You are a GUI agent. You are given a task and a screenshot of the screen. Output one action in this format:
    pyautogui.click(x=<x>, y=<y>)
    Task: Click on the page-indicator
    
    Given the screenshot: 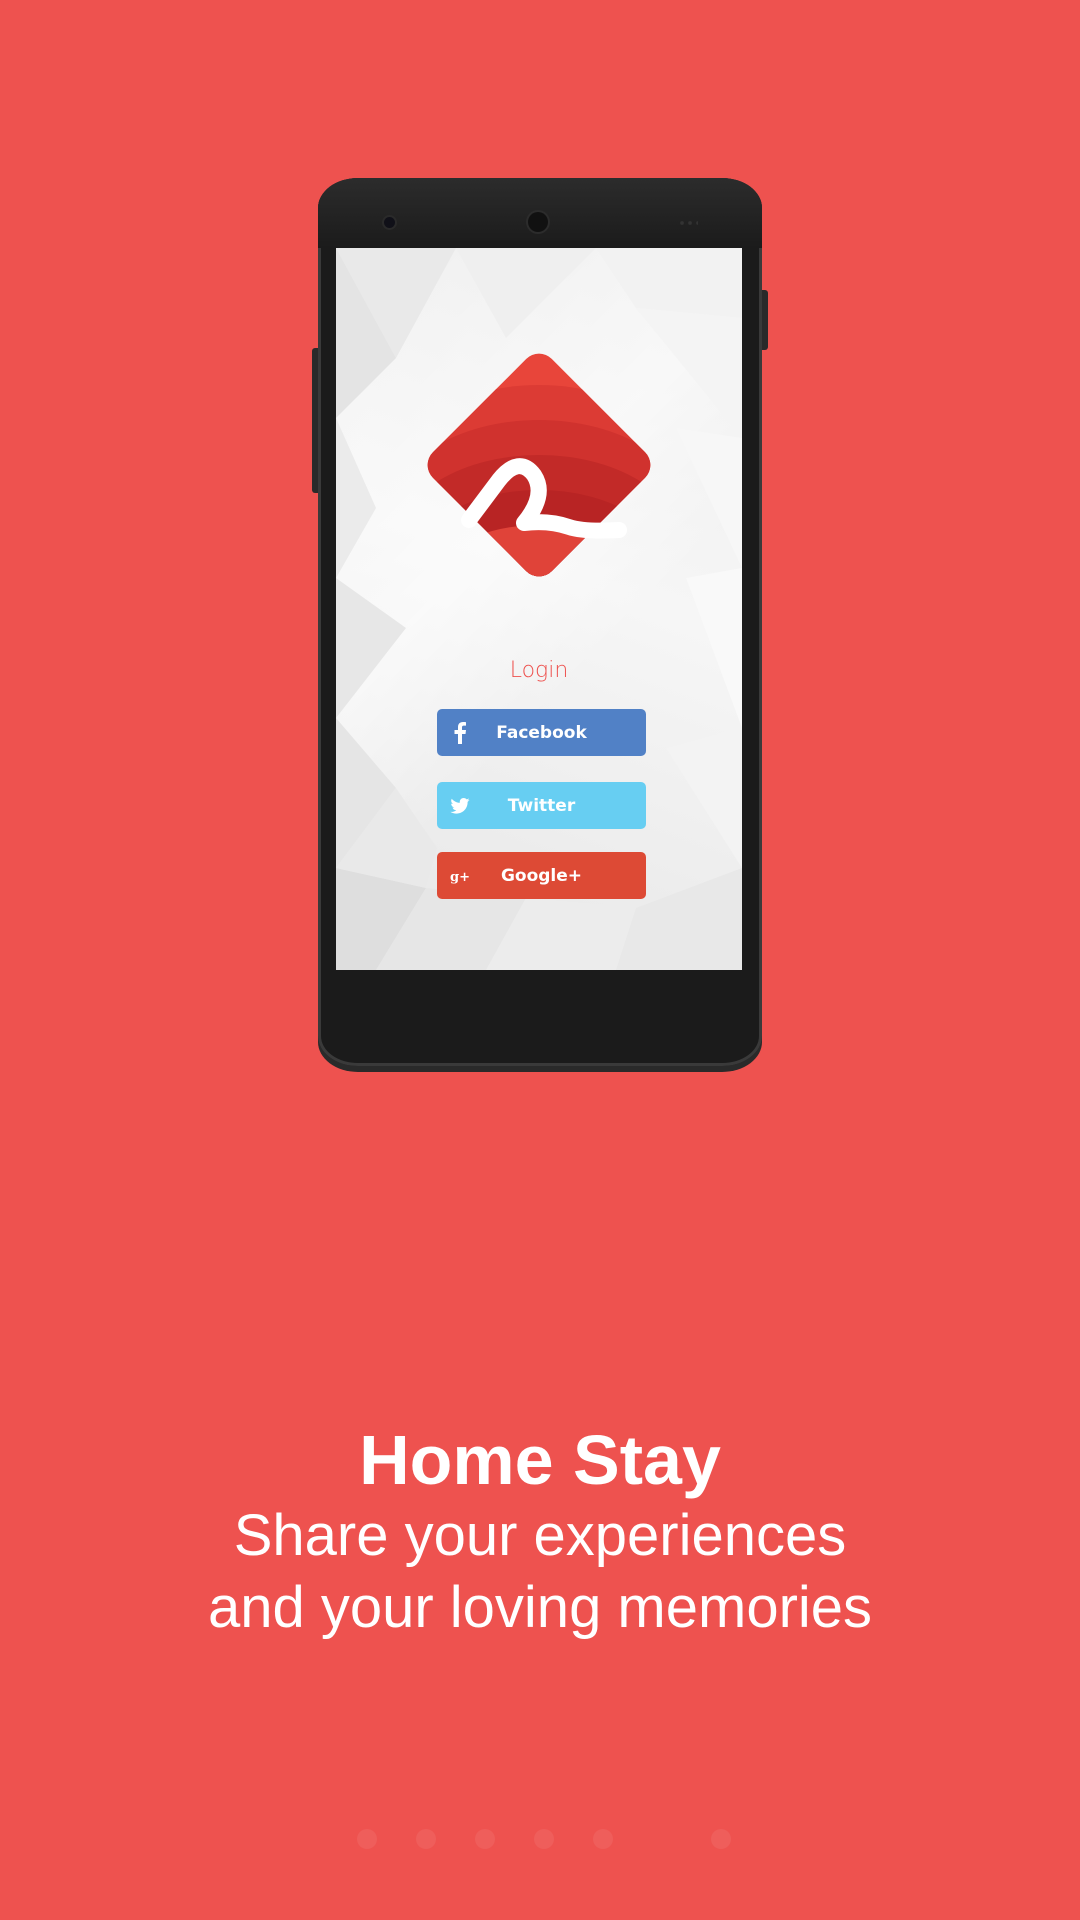 What is the action you would take?
    pyautogui.click(x=540, y=1839)
    